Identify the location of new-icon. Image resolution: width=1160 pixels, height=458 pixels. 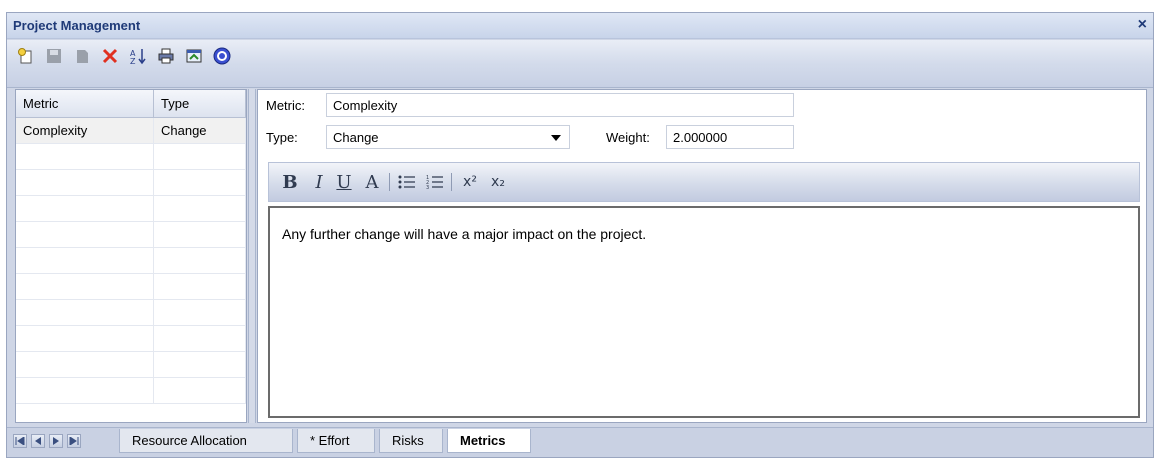
(26, 56).